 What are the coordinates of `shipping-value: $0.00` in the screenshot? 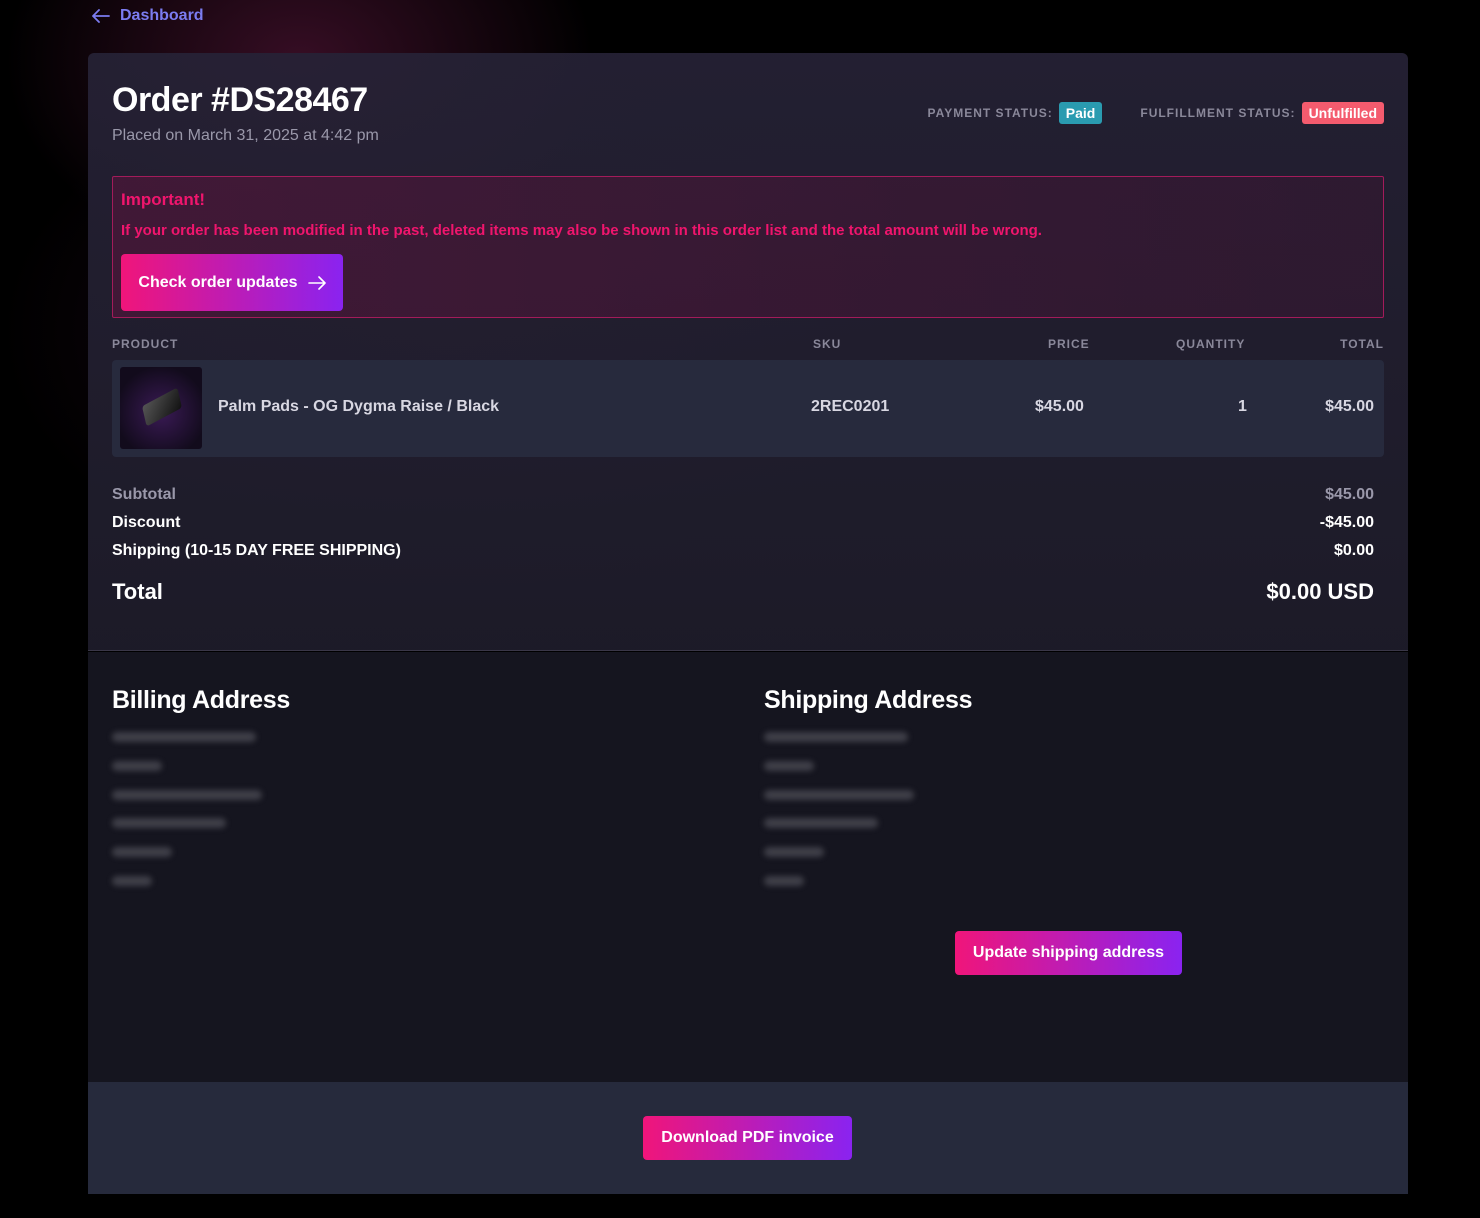 It's located at (1353, 550).